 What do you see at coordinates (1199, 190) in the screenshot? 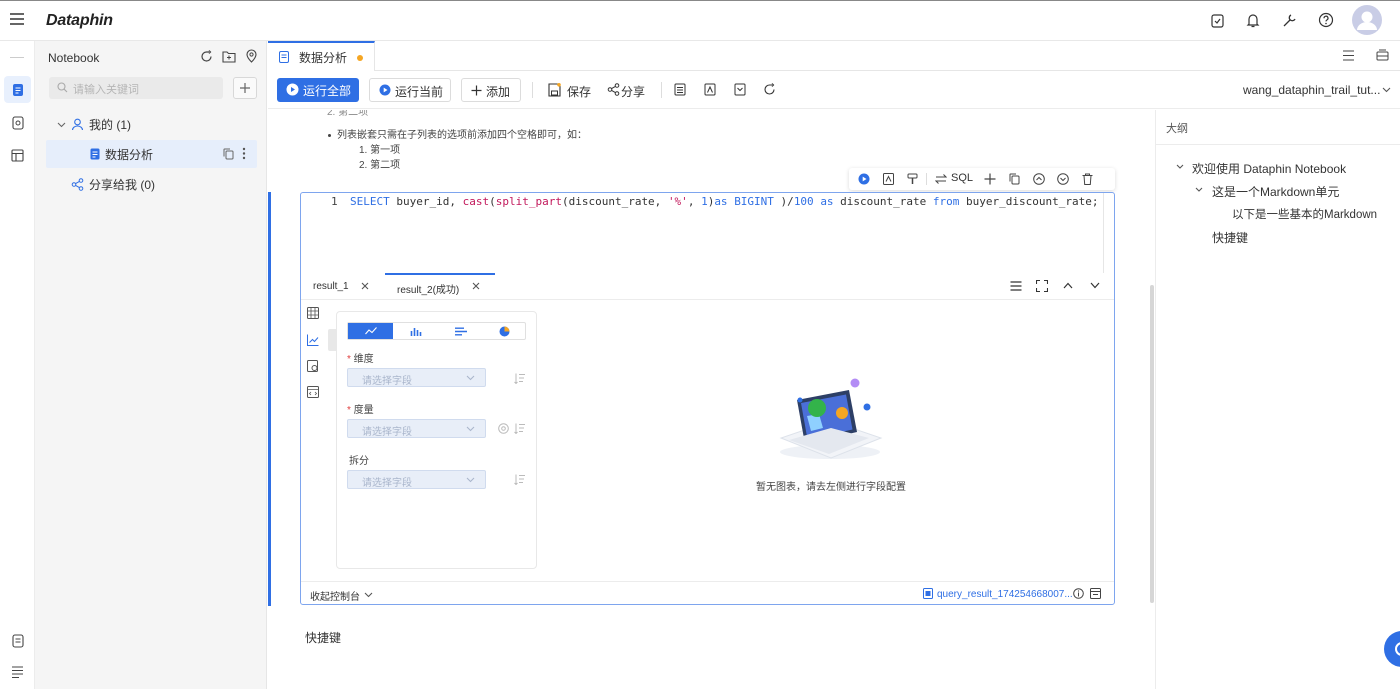
I see `outline-chevron-2-icon` at bounding box center [1199, 190].